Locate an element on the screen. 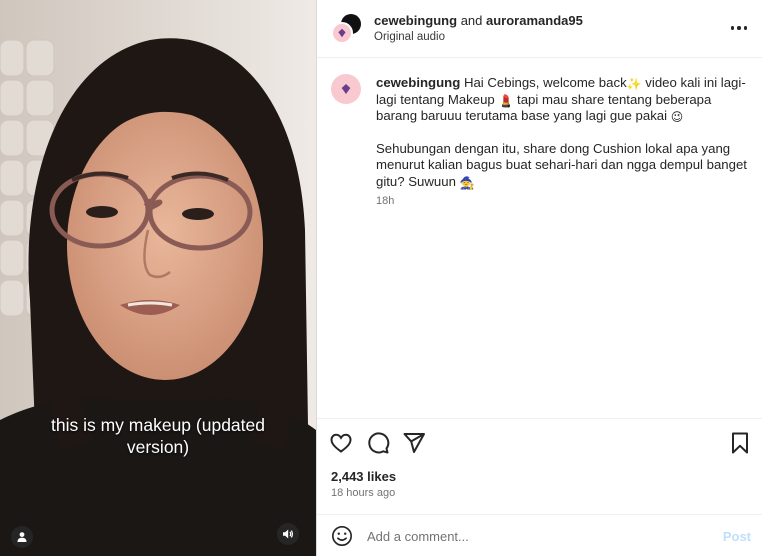  heart-icon is located at coordinates (341, 443).